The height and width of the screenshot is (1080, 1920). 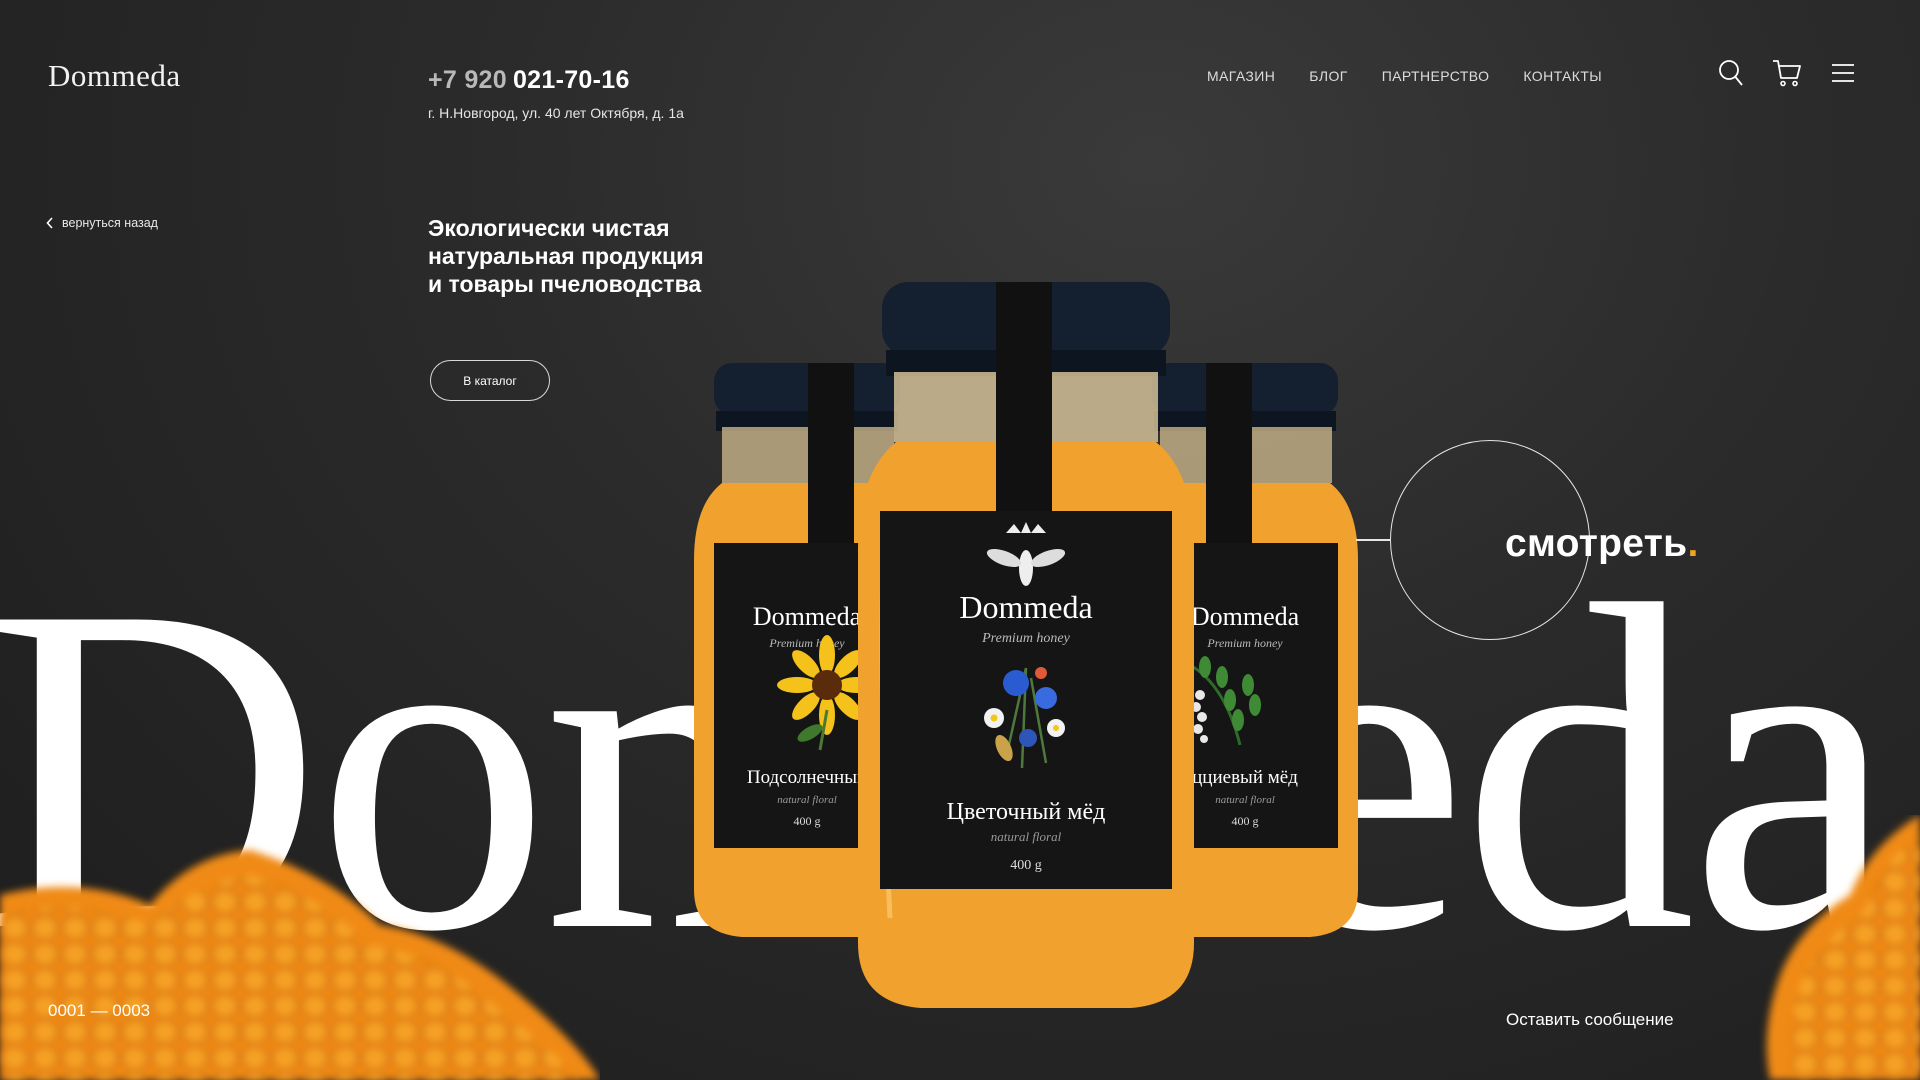 I want to click on site-logo: Dommeda, so click(x=114, y=76).